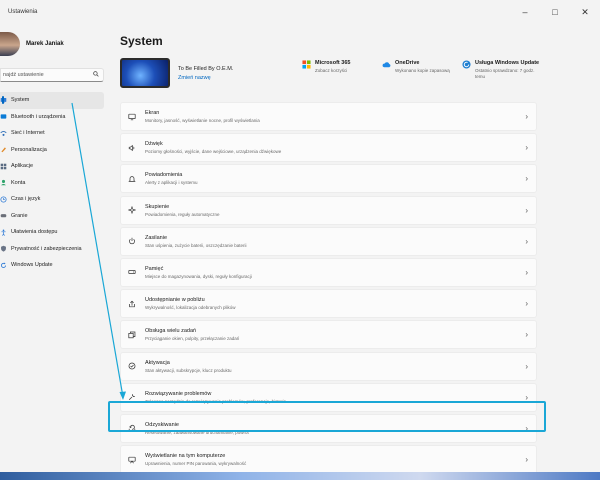 Image resolution: width=600 pixels, height=480 pixels. Describe the element at coordinates (171, 183) in the screenshot. I see `setting-description: Alerty z aplikacji i systemu` at that location.